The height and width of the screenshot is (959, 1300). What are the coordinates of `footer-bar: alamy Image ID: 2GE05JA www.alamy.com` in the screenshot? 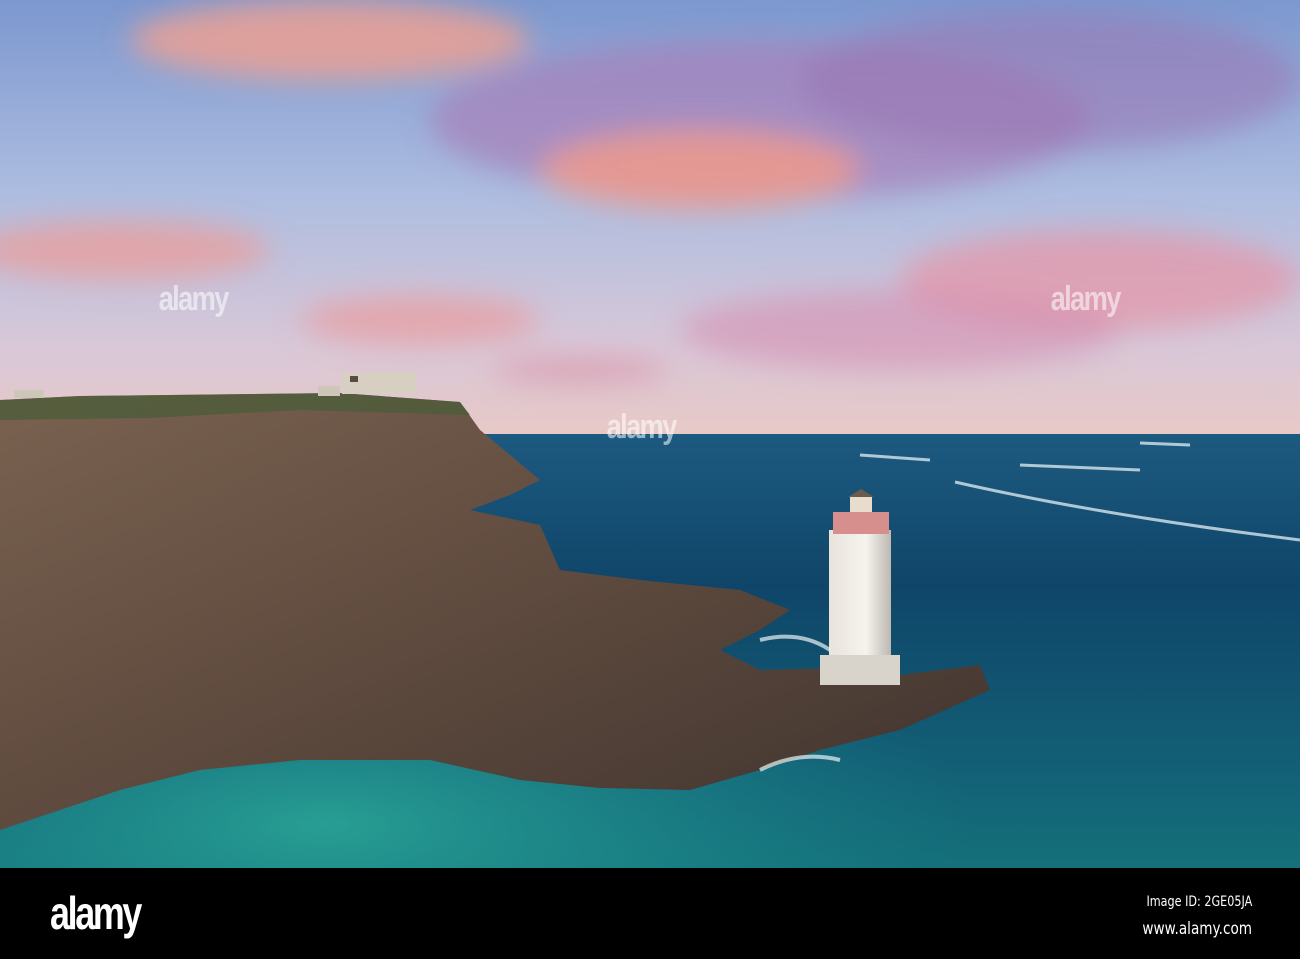 It's located at (650, 913).